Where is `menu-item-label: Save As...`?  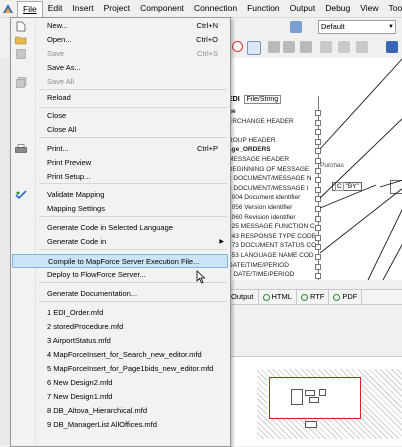 menu-item-label: Save As... is located at coordinates (64, 67).